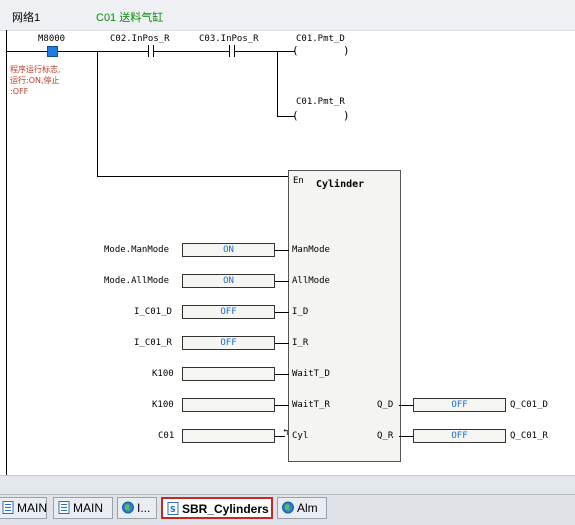 The image size is (575, 525). Describe the element at coordinates (320, 39) in the screenshot. I see `coil-label-c01-pmt-d: C01.Pmt_D` at that location.